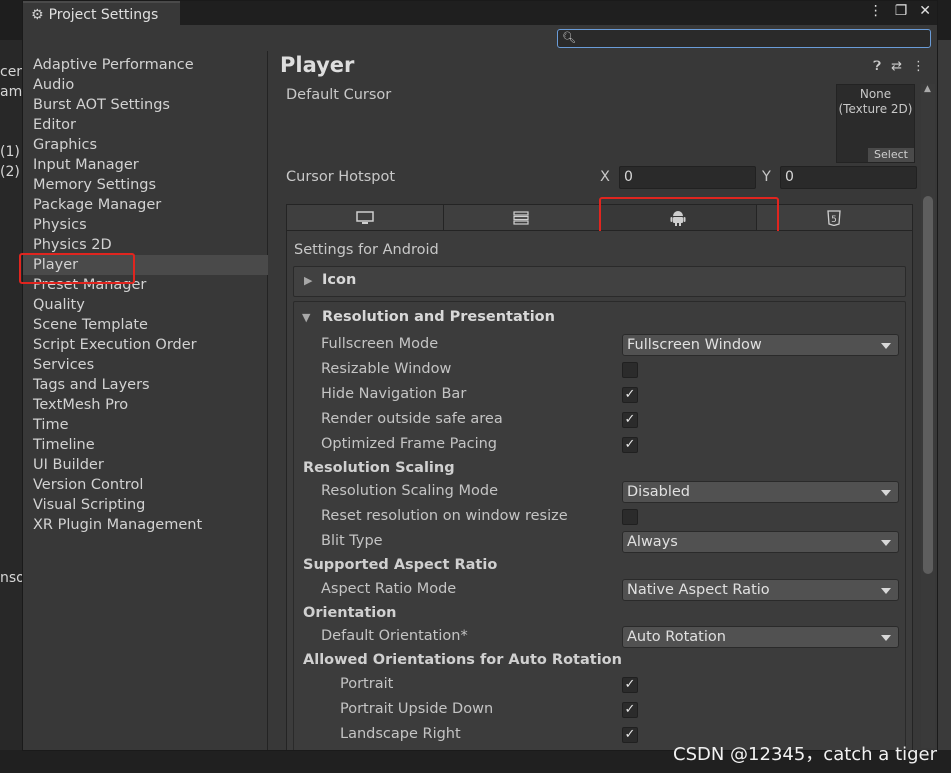 This screenshot has width=951, height=773. I want to click on sidebar-item-physics-2d: Physics 2D, so click(145, 245).